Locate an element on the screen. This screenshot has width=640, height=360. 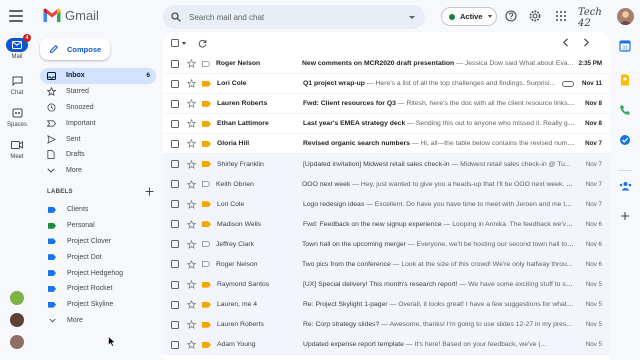
label-item-clients: Clients is located at coordinates (98, 210).